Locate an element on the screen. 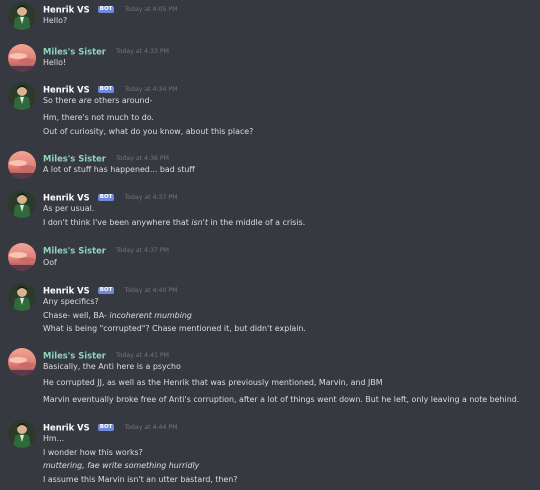 The width and height of the screenshot is (540, 490). message-line: Hm, there's not much to do. is located at coordinates (98, 117).